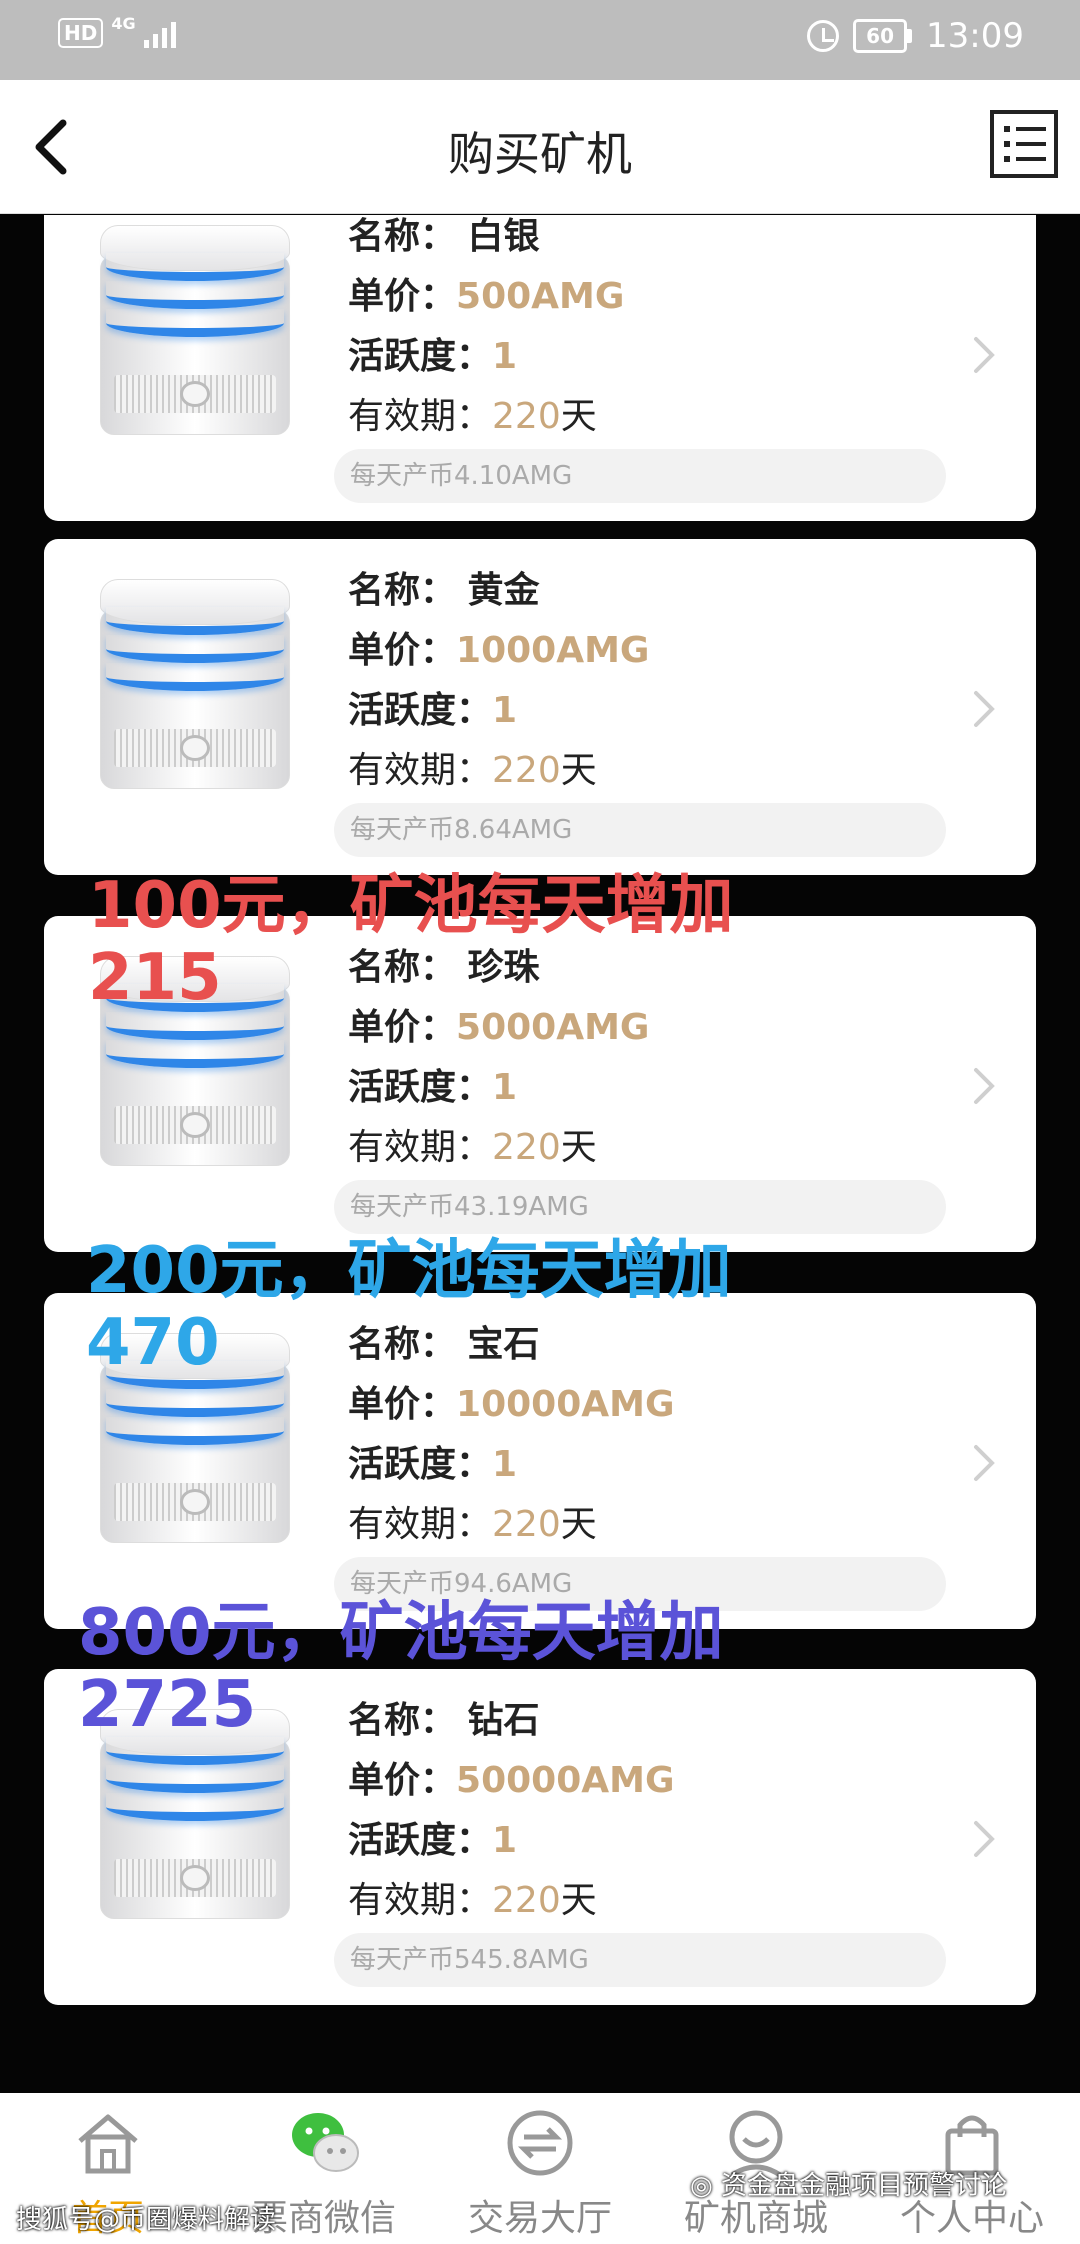  Describe the element at coordinates (539, 2218) in the screenshot. I see `tab-label: 交易大厅` at that location.